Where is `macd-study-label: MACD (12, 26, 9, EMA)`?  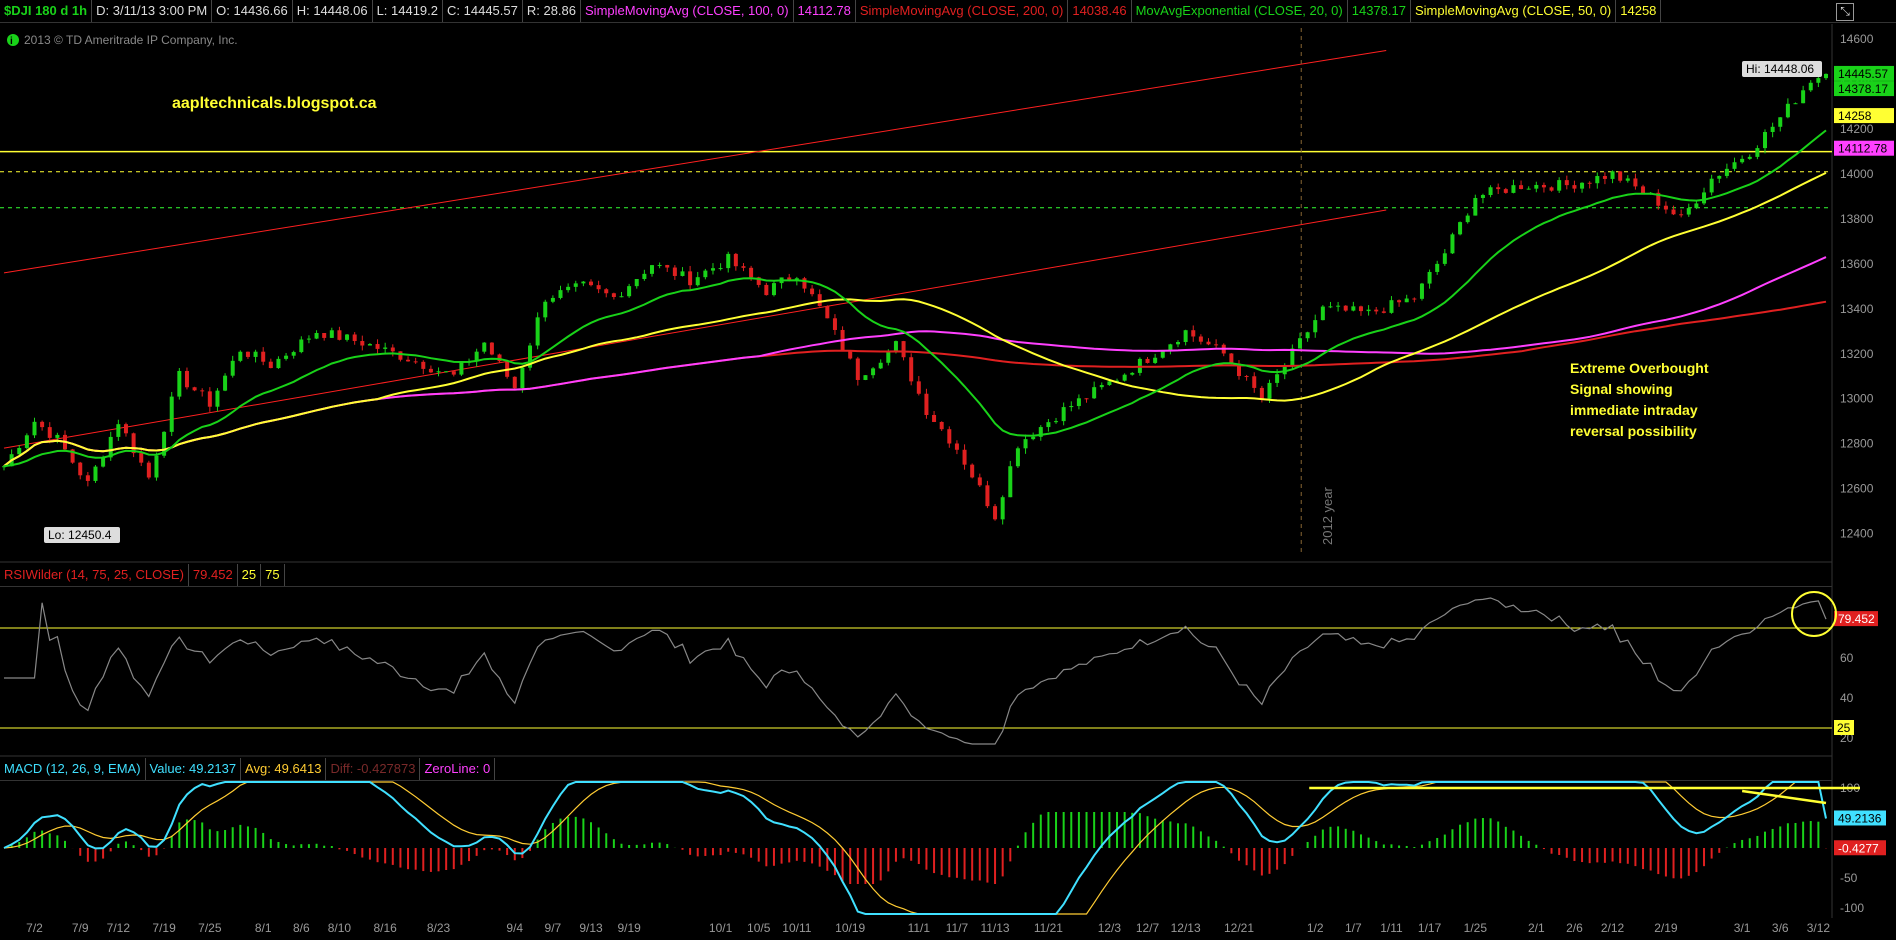 macd-study-label: MACD (12, 26, 9, EMA) is located at coordinates (73, 769).